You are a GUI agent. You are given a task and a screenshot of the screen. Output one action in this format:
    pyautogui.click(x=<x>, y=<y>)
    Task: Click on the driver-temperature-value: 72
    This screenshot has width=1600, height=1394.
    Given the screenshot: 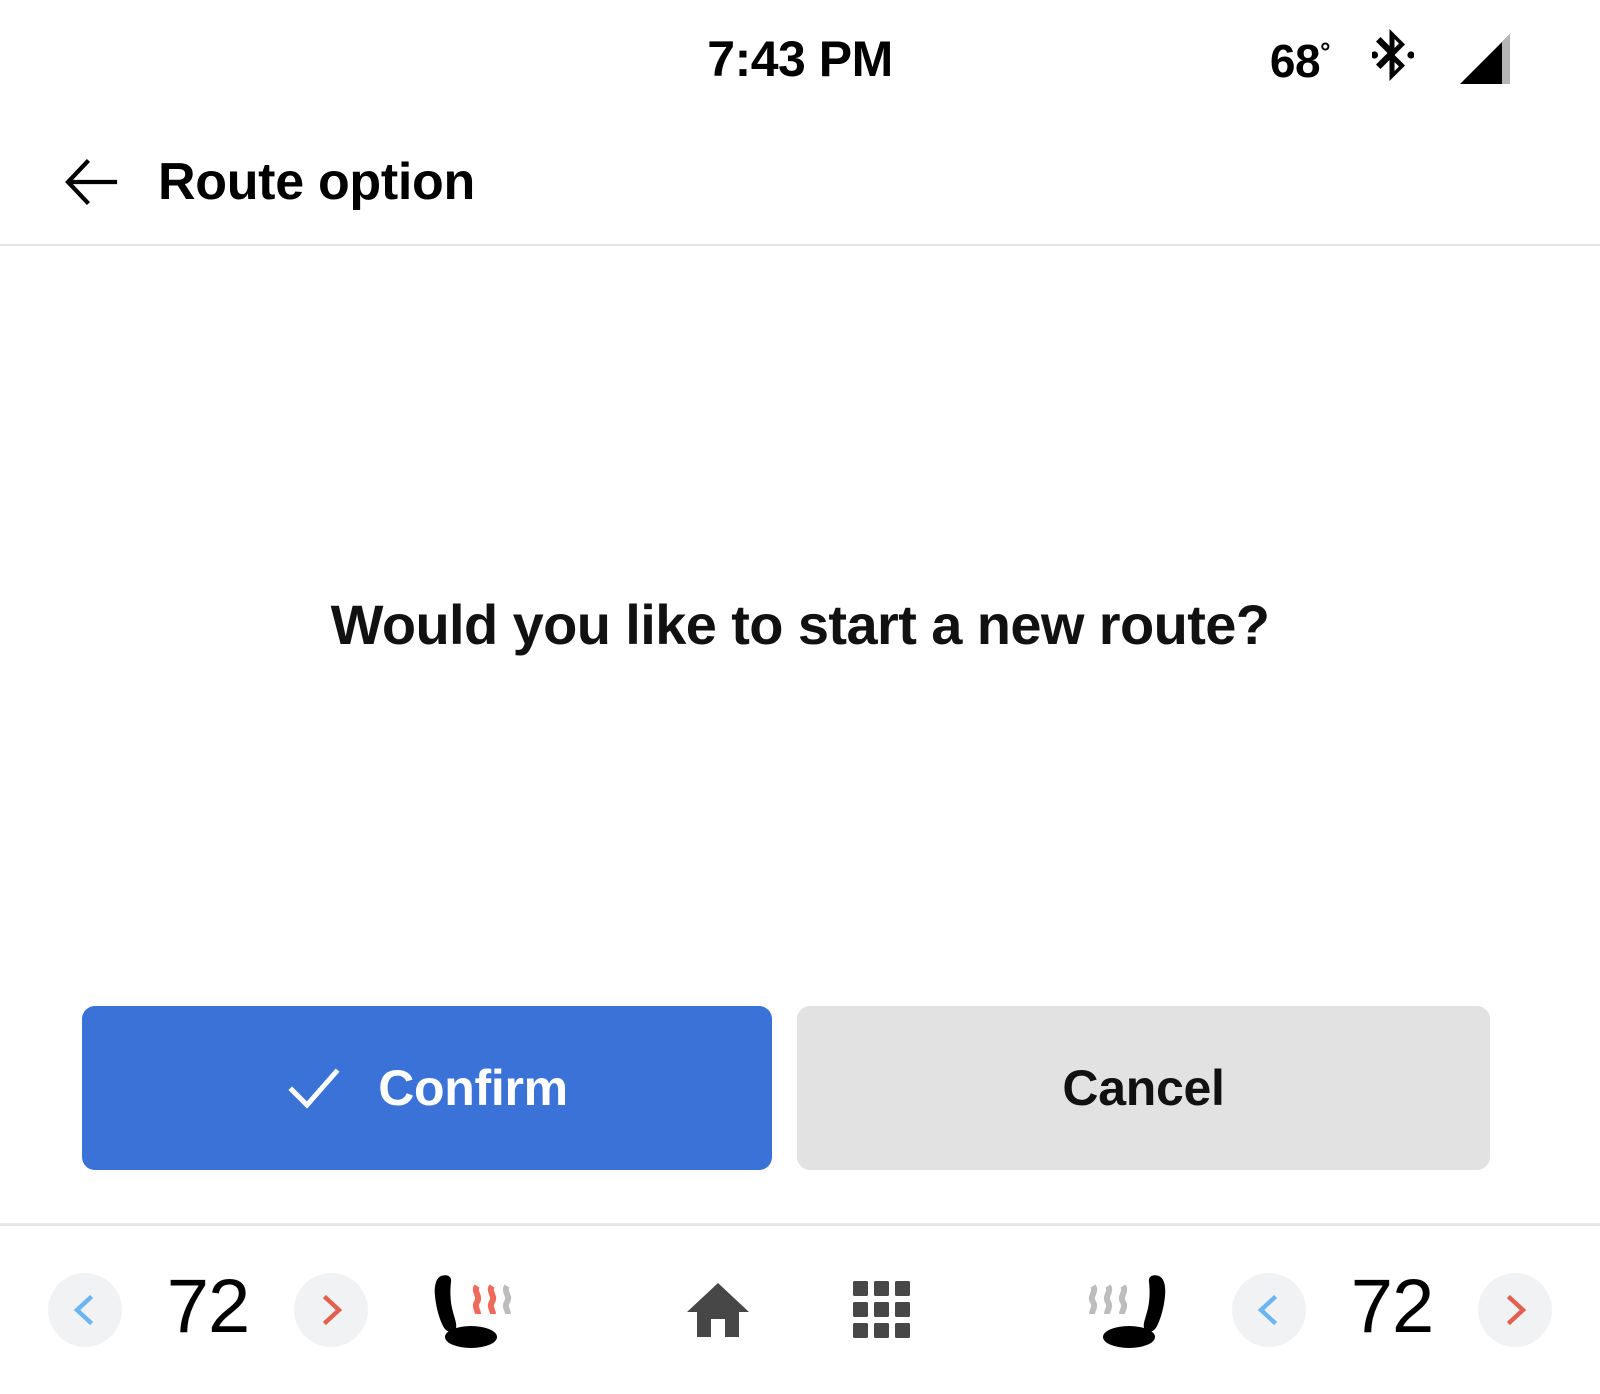 What is the action you would take?
    pyautogui.click(x=208, y=1306)
    